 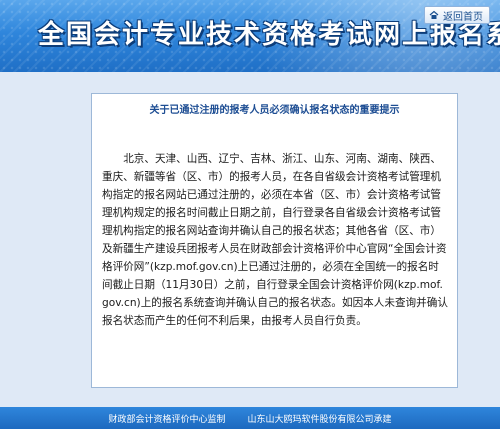 I want to click on home-icon, so click(x=434, y=14).